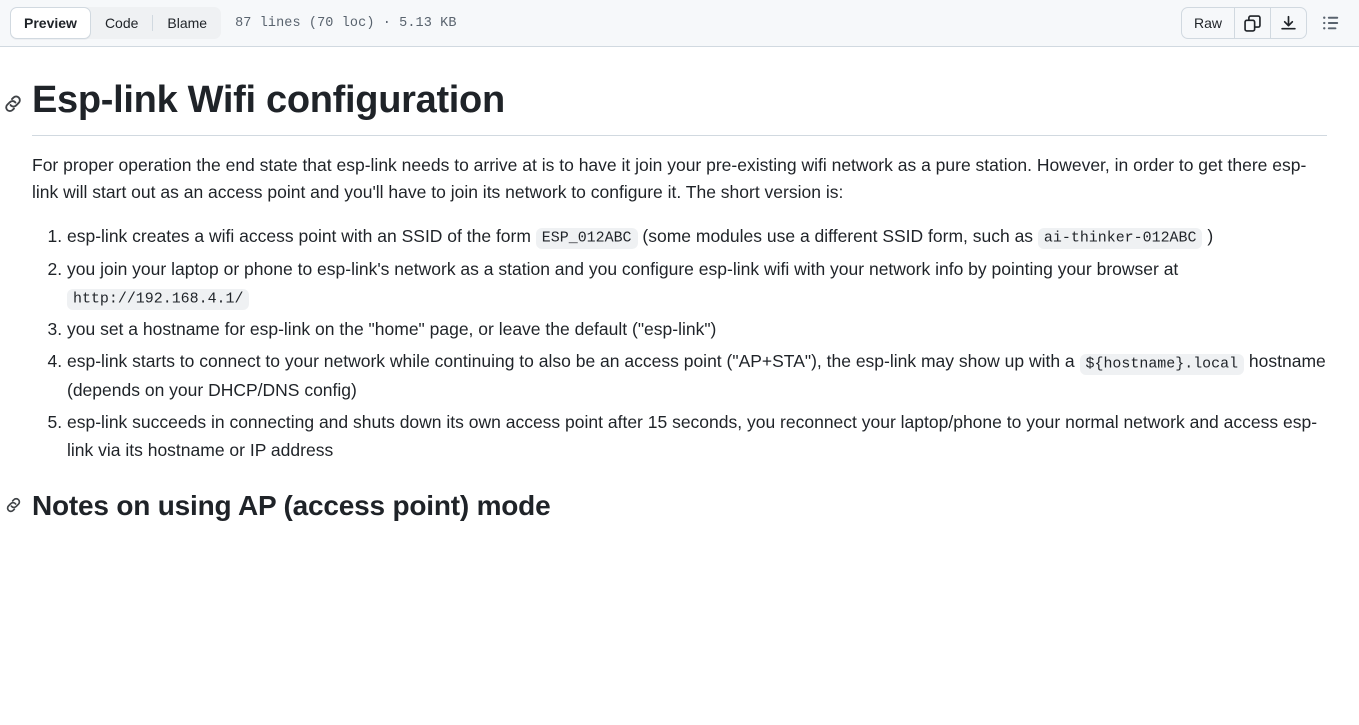  I want to click on view-mode-segmented-control: Preview Code Blame, so click(116, 23).